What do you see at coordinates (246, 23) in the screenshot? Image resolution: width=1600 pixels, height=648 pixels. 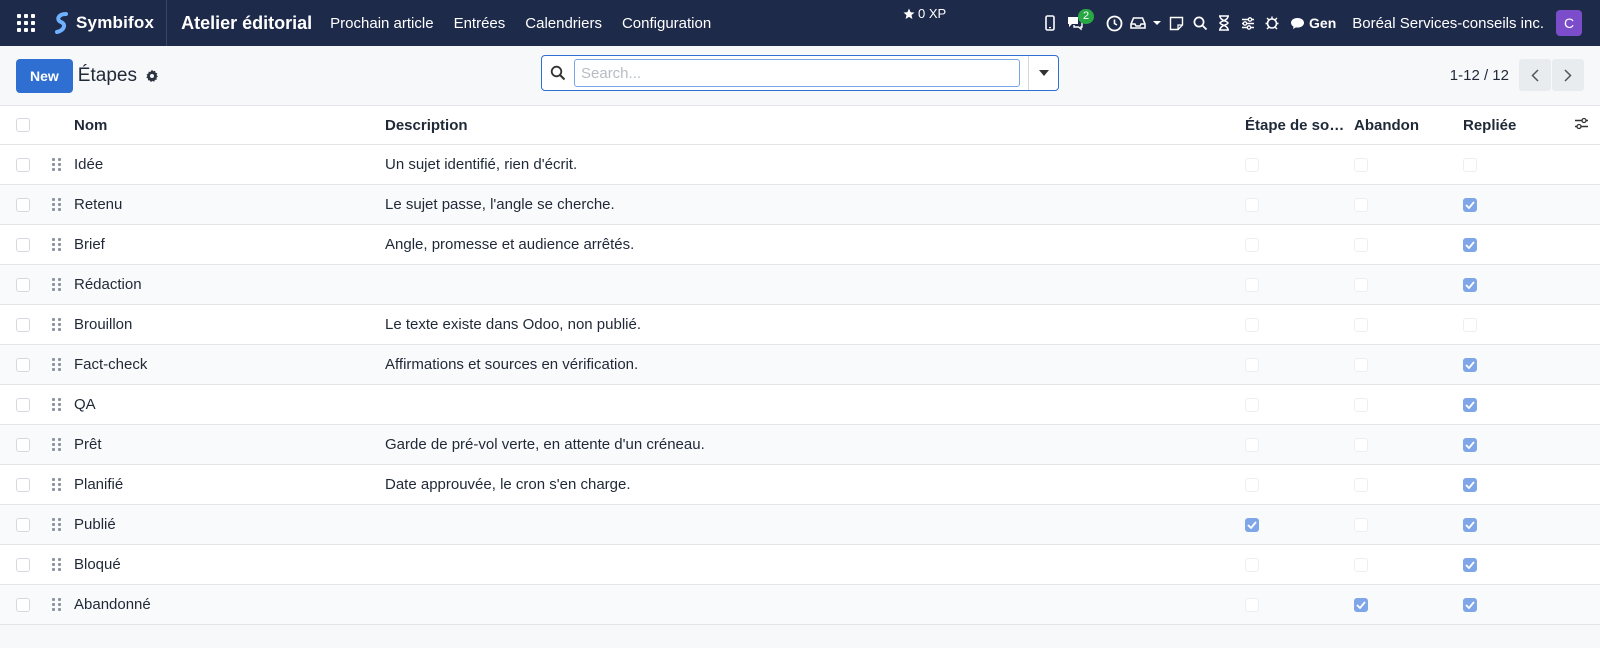 I see `app-name: Atelier éditorial` at bounding box center [246, 23].